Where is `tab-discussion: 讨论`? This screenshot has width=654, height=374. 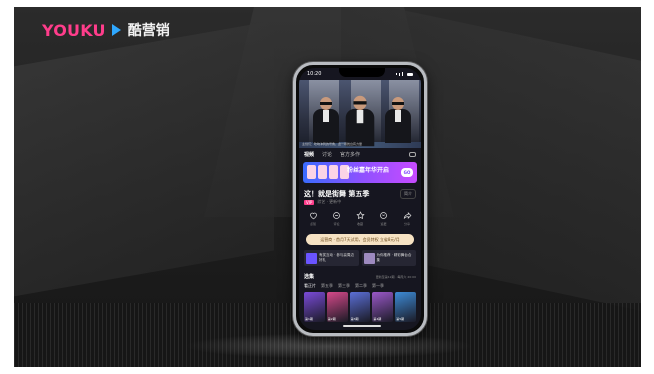
tab-discussion: 讨论 is located at coordinates (327, 154).